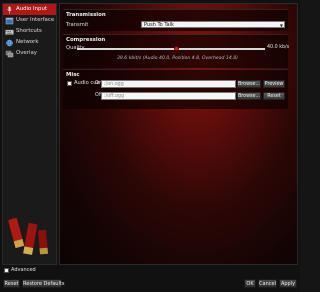 The width and height of the screenshot is (320, 292). What do you see at coordinates (9, 20) in the screenshot?
I see `window-icon` at bounding box center [9, 20].